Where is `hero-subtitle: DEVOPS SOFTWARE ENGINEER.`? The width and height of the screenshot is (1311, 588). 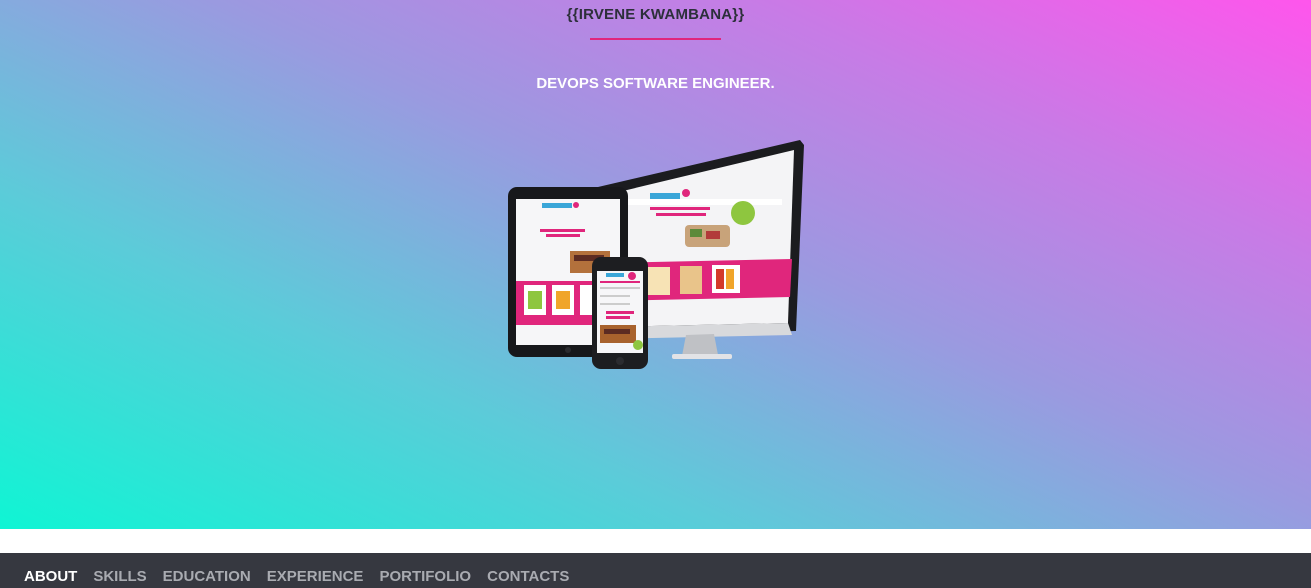
hero-subtitle: DEVOPS SOFTWARE ENGINEER. is located at coordinates (655, 83).